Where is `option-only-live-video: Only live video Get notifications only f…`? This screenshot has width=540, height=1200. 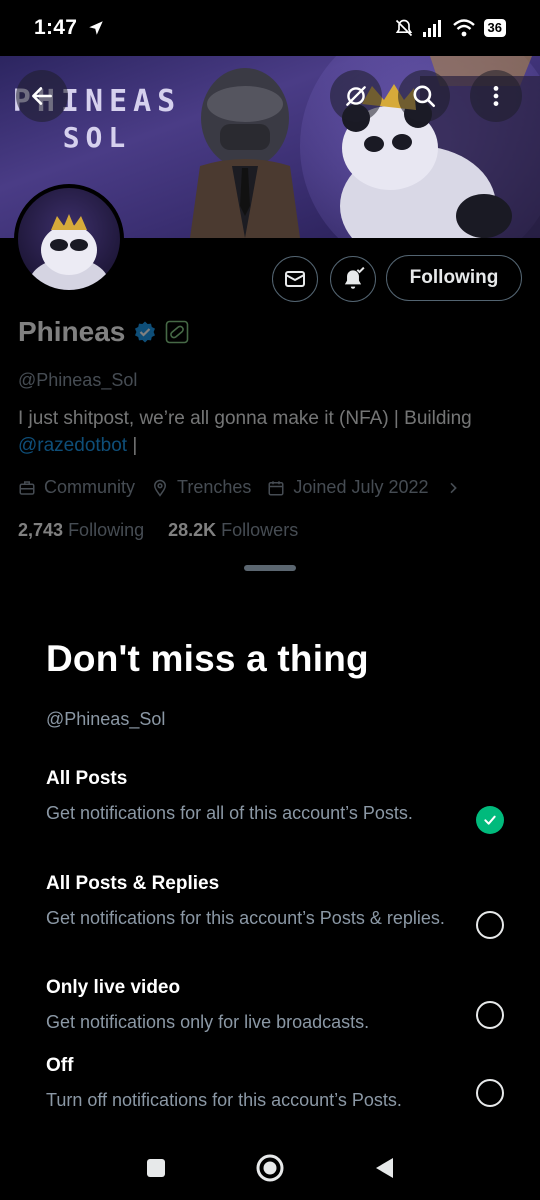
option-only-live-video: Only live video Get notifications only f… is located at coordinates (276, 1006).